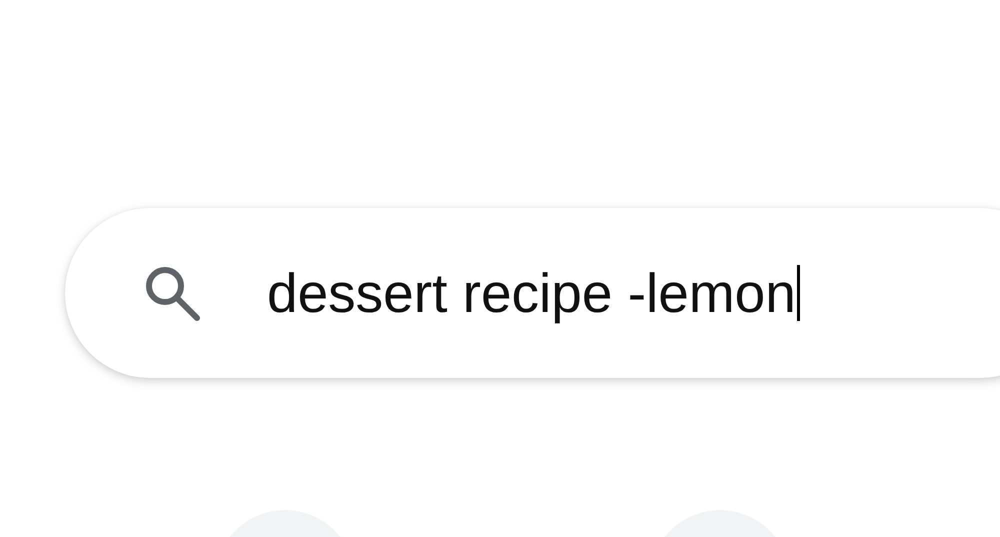 The width and height of the screenshot is (1000, 537). What do you see at coordinates (172, 293) in the screenshot?
I see `search-icon` at bounding box center [172, 293].